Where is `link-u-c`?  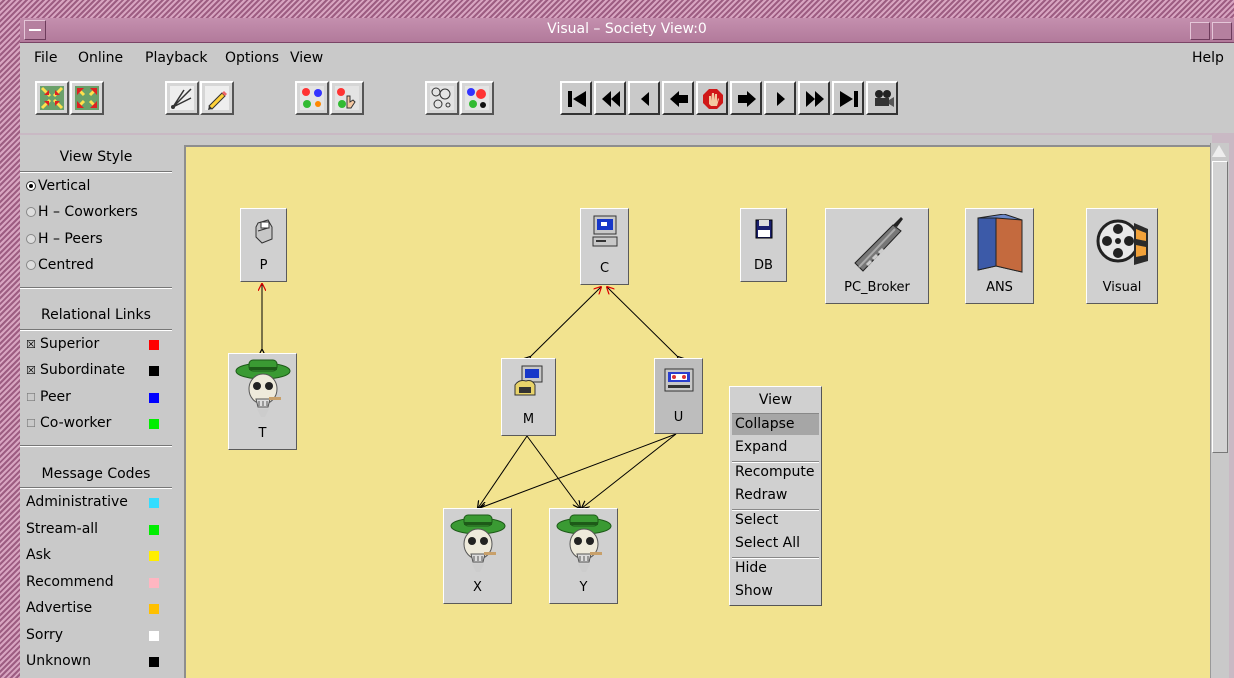 link-u-c is located at coordinates (642, 322).